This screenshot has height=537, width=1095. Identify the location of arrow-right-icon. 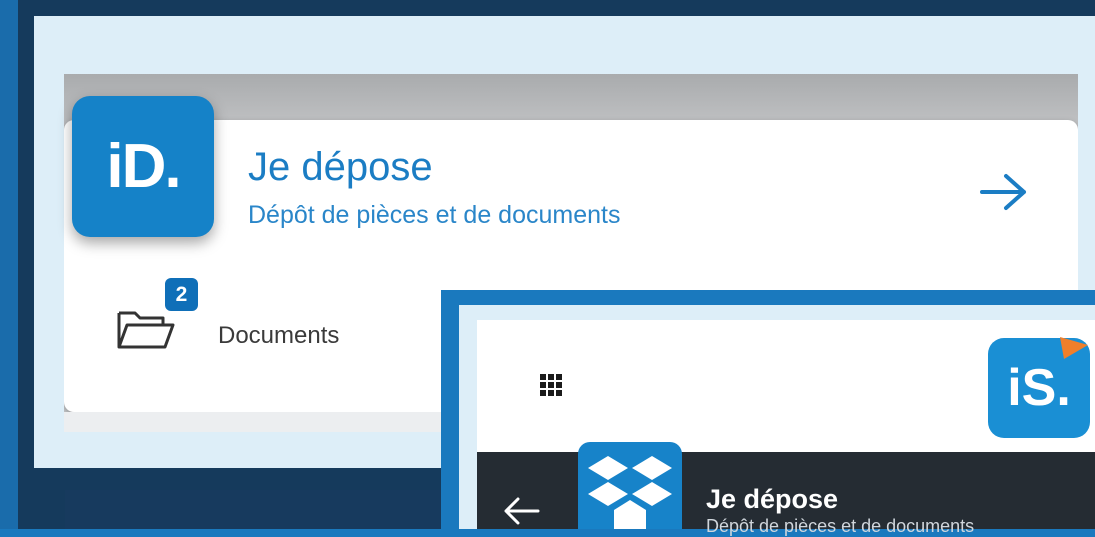
(1004, 192).